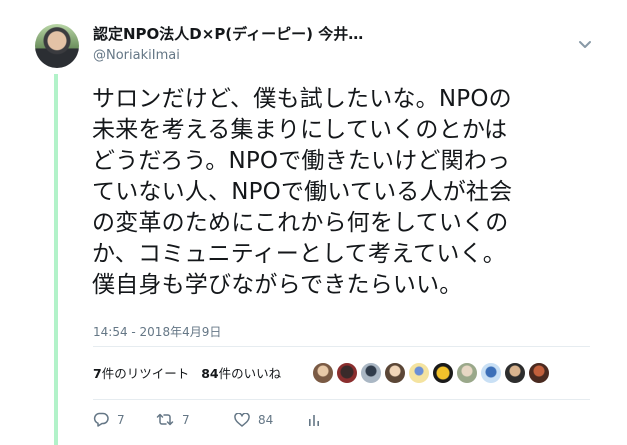  What do you see at coordinates (97, 373) in the screenshot?
I see `retweets-count: 7` at bounding box center [97, 373].